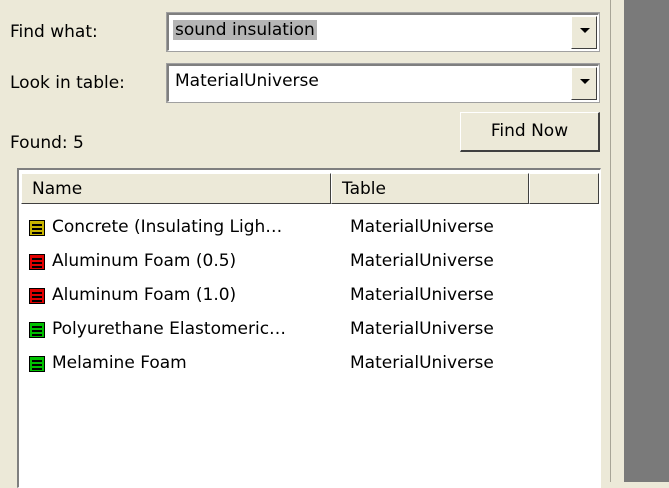  Describe the element at coordinates (530, 132) in the screenshot. I see `find-now-button: Find Now` at that location.